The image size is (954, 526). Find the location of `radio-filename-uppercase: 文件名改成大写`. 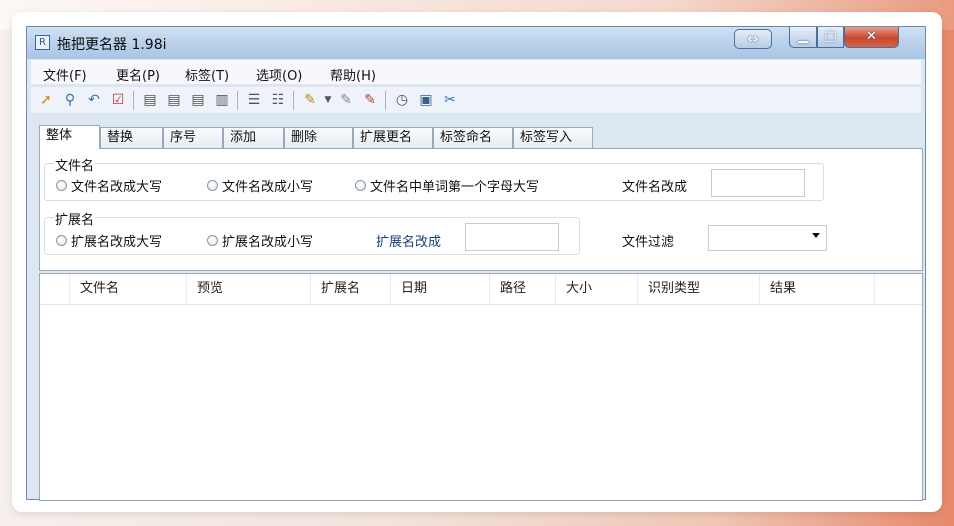

radio-filename-uppercase: 文件名改成大写 is located at coordinates (109, 185).